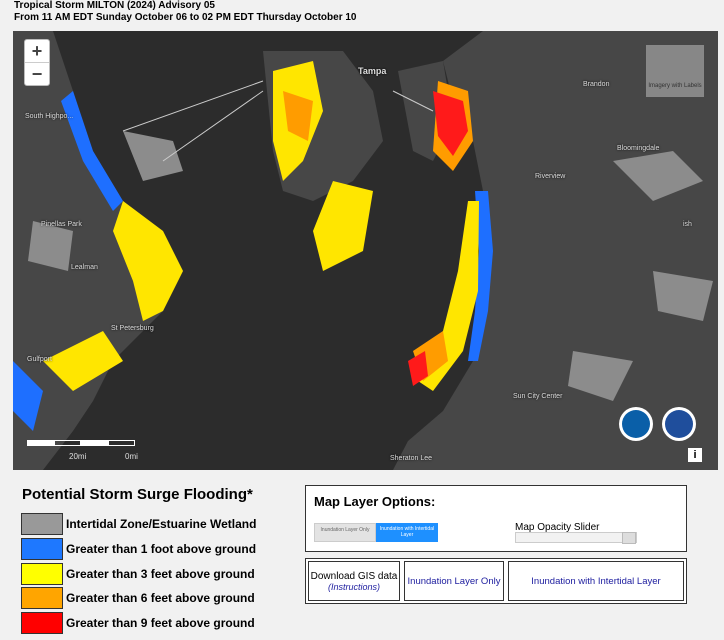 This screenshot has width=724, height=640. I want to click on legend-label: Greater than 6 feet above ground, so click(160, 598).